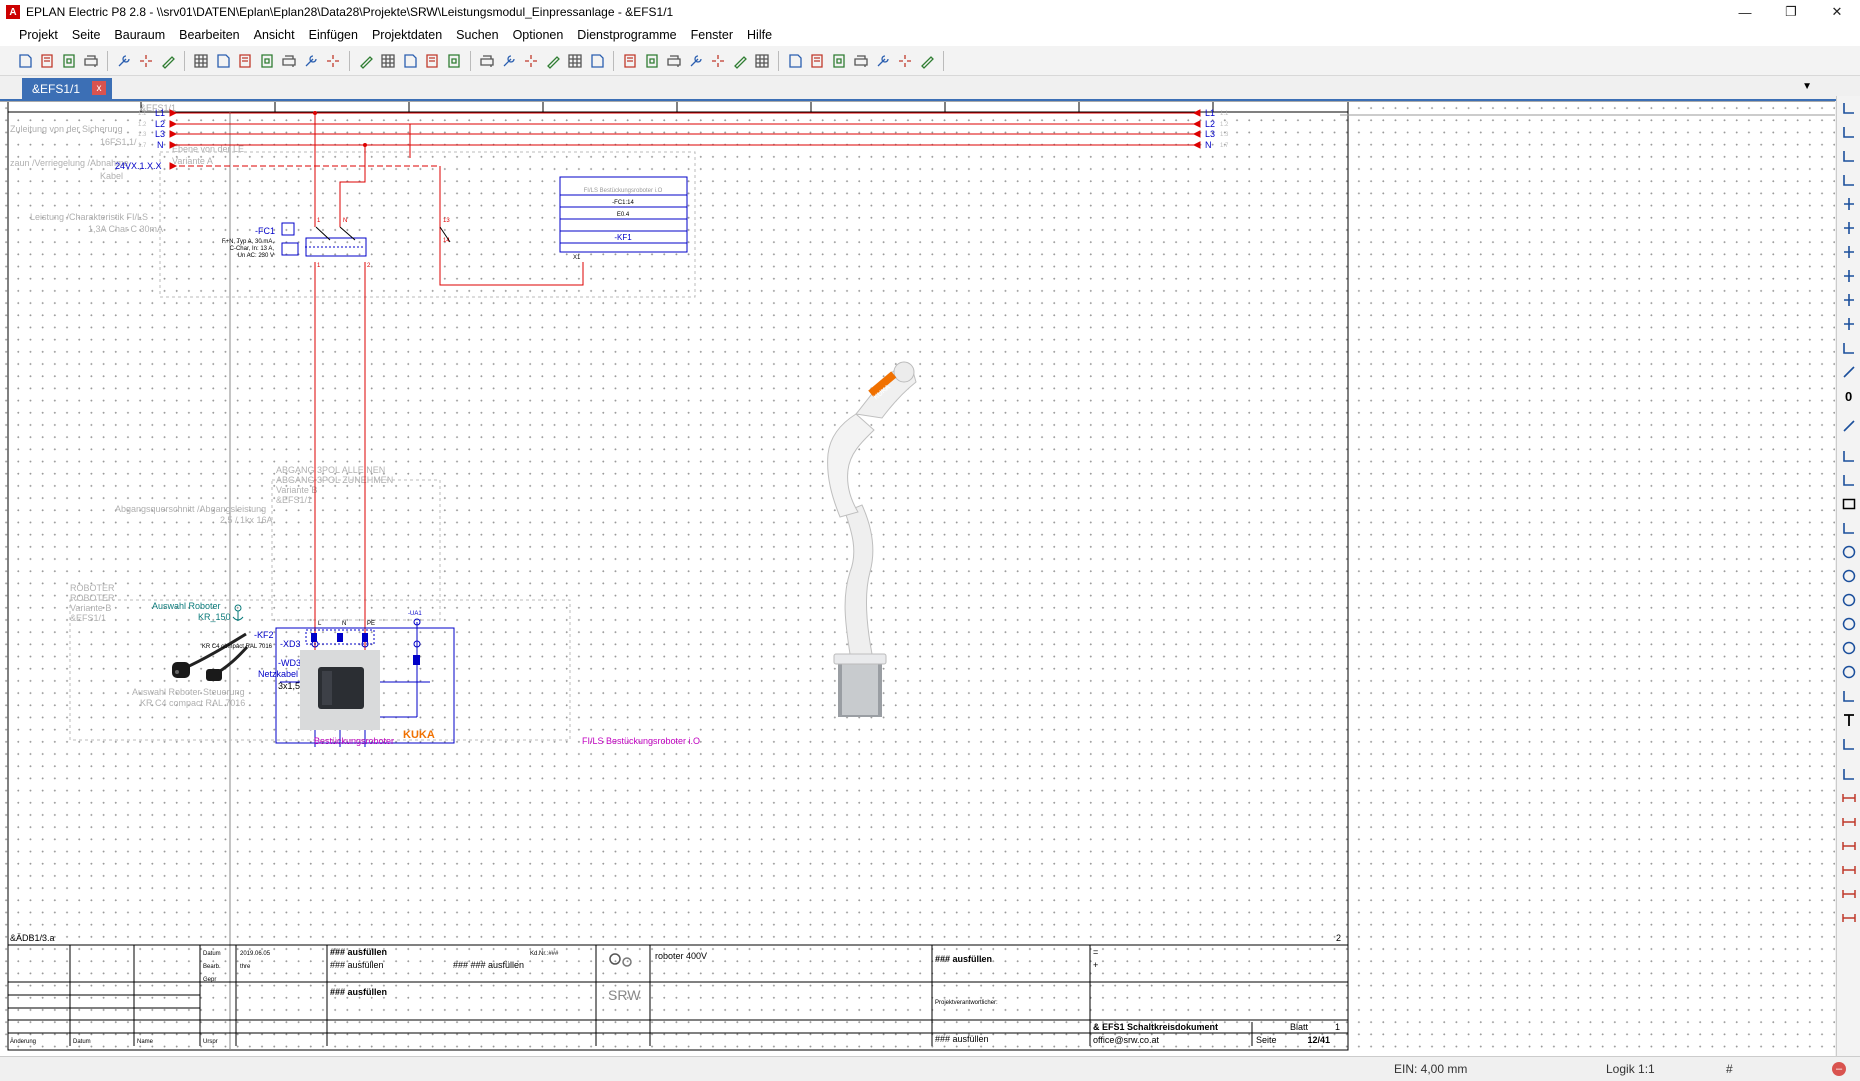 This screenshot has height=1081, width=1860. I want to click on menu-projektdaten: Projektdaten, so click(407, 35).